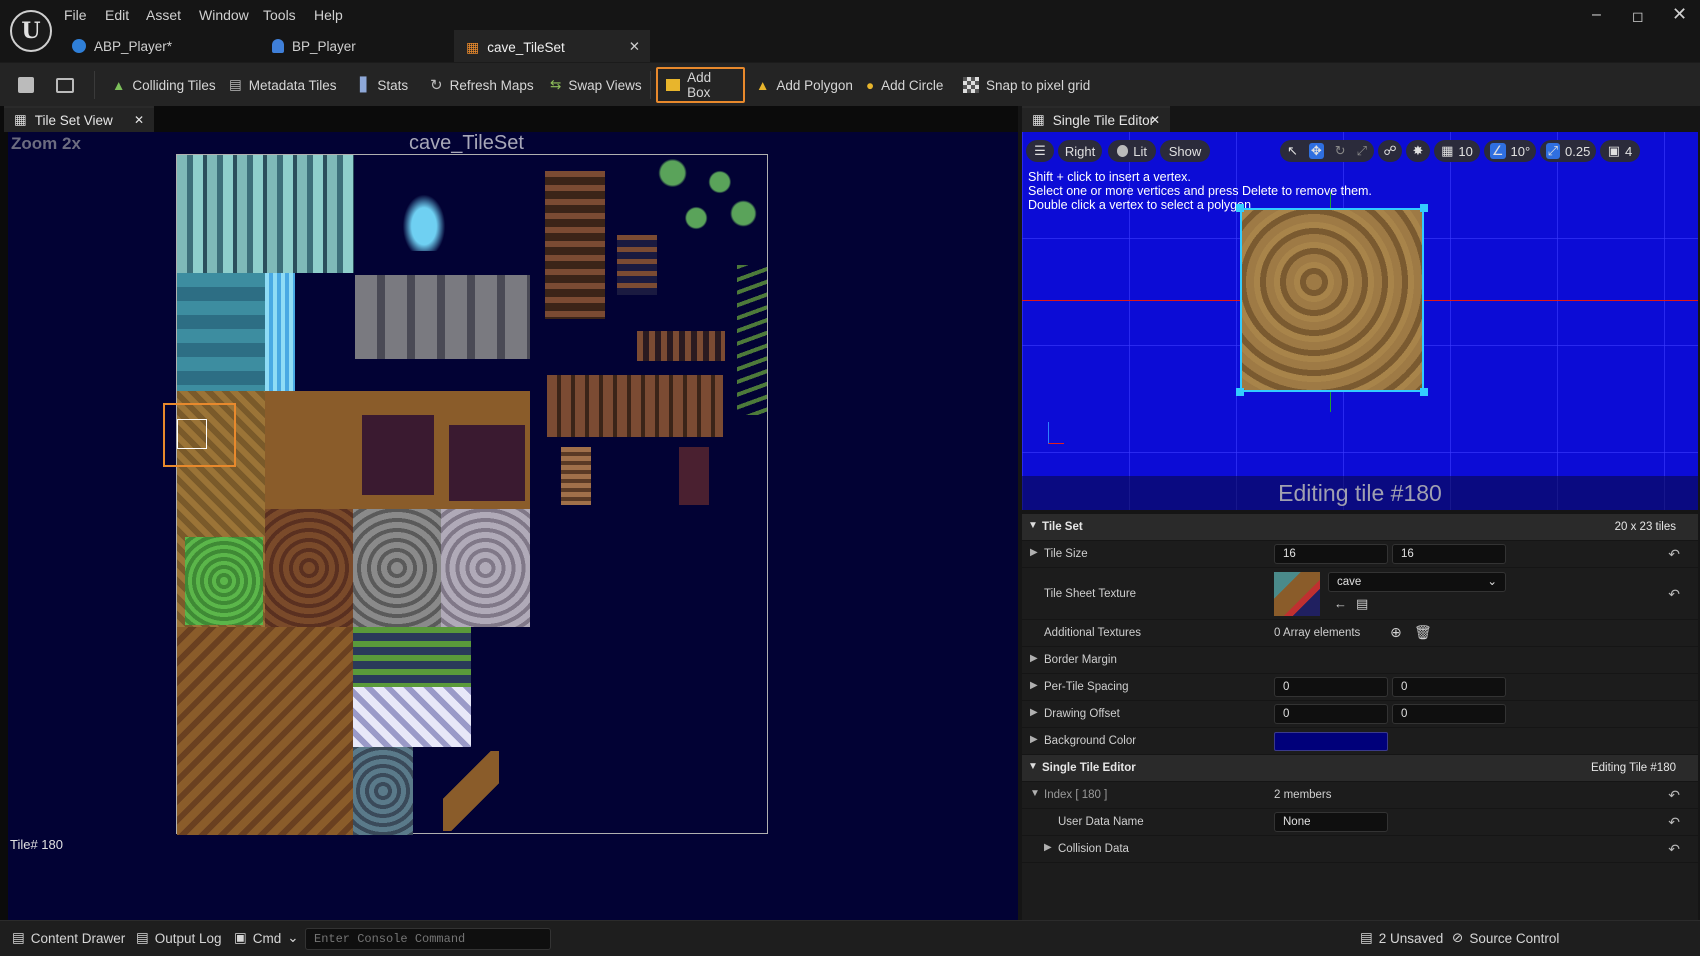  Describe the element at coordinates (1297, 594) in the screenshot. I see `texture-thumbnail` at that location.